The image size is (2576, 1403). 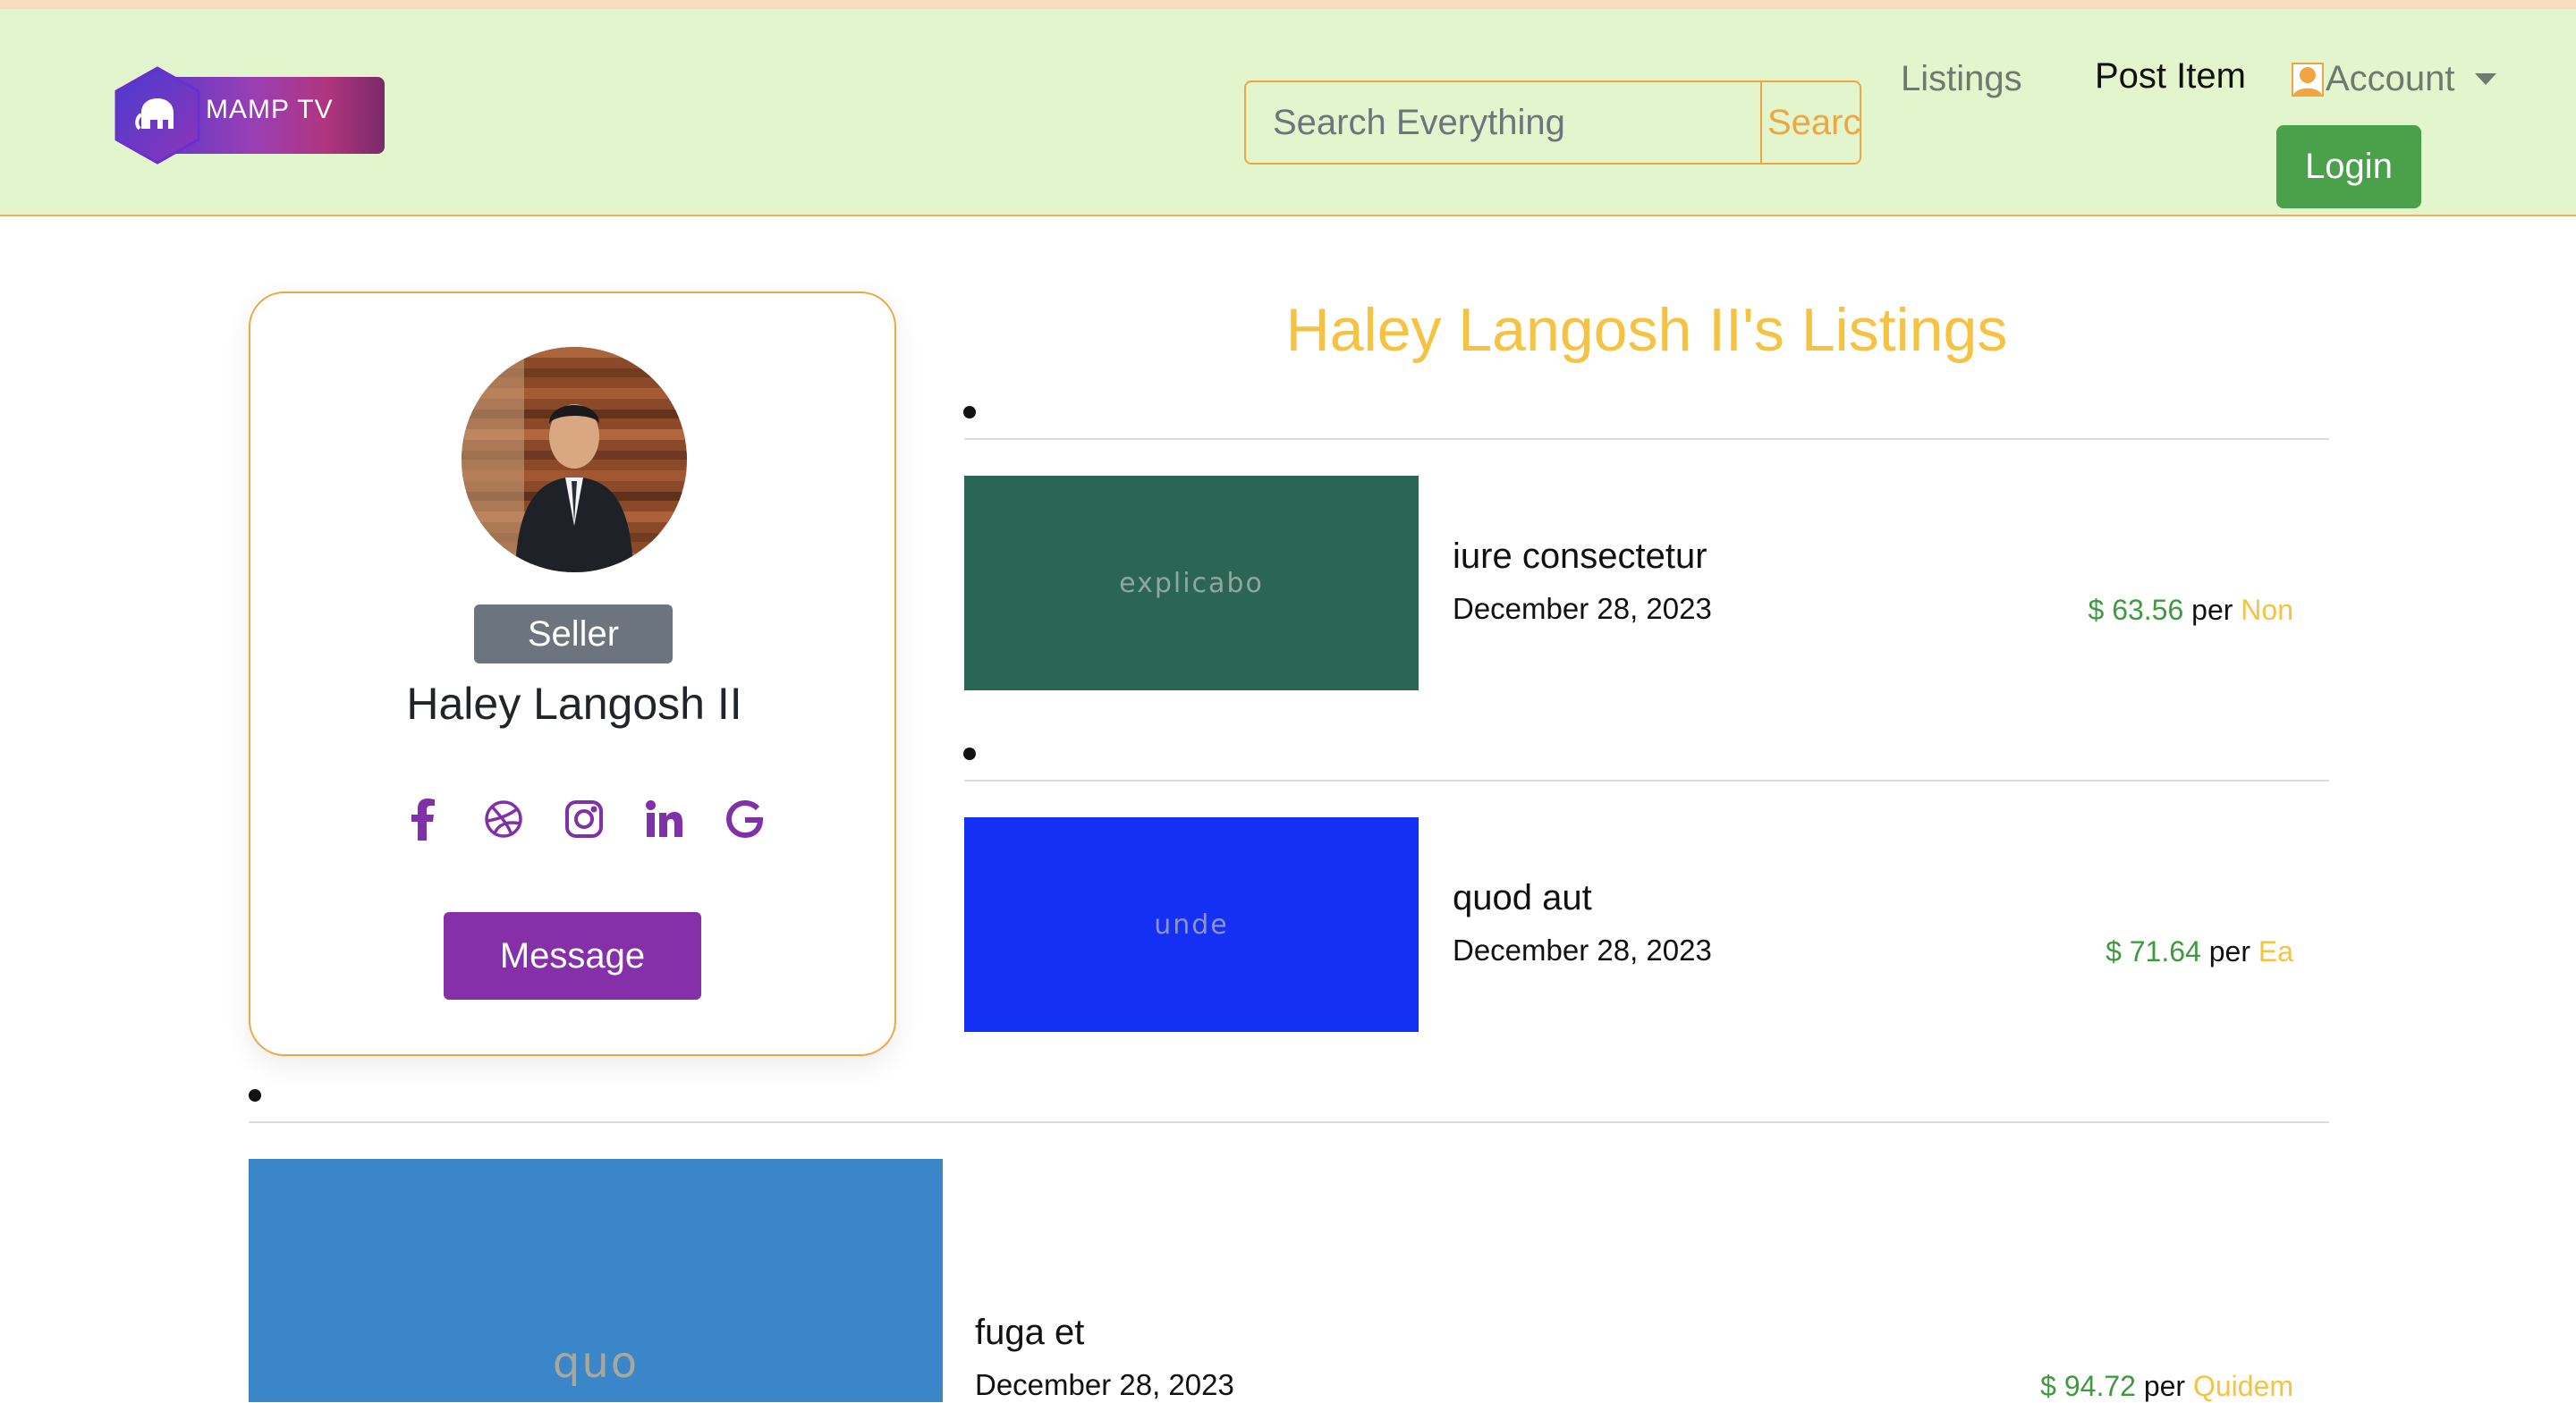 I want to click on nav-listings-link: Listings, so click(x=1961, y=79).